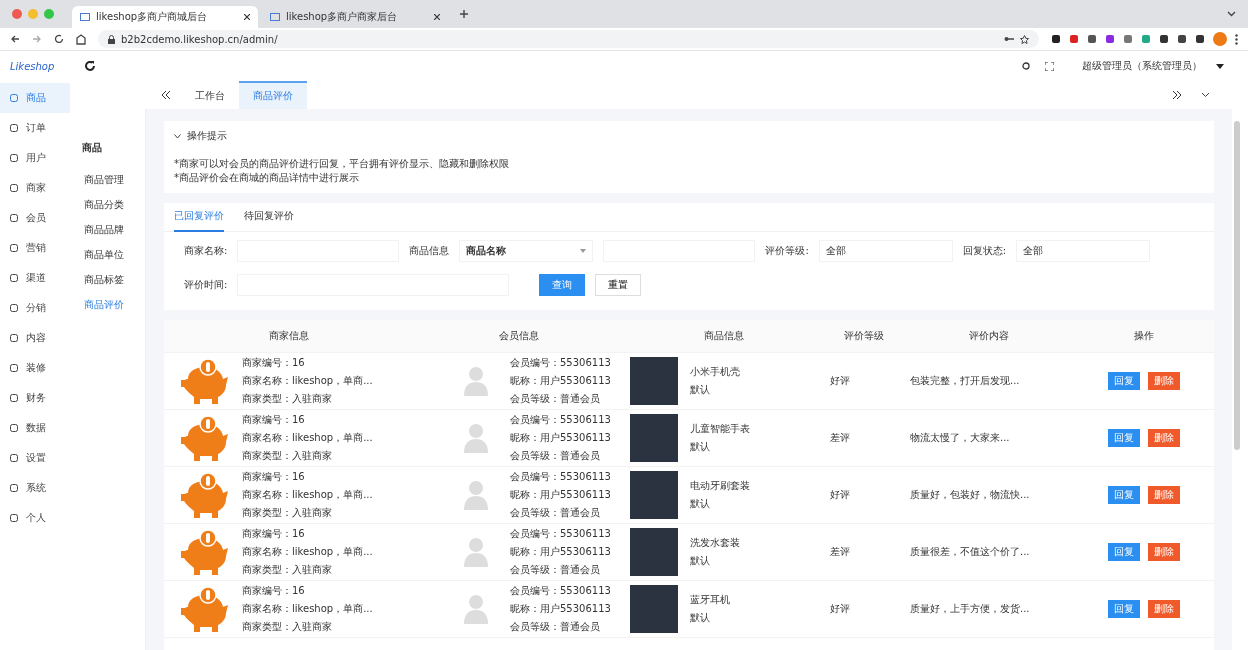  Describe the element at coordinates (35, 278) in the screenshot. I see `sidebar-item: 渠道` at that location.